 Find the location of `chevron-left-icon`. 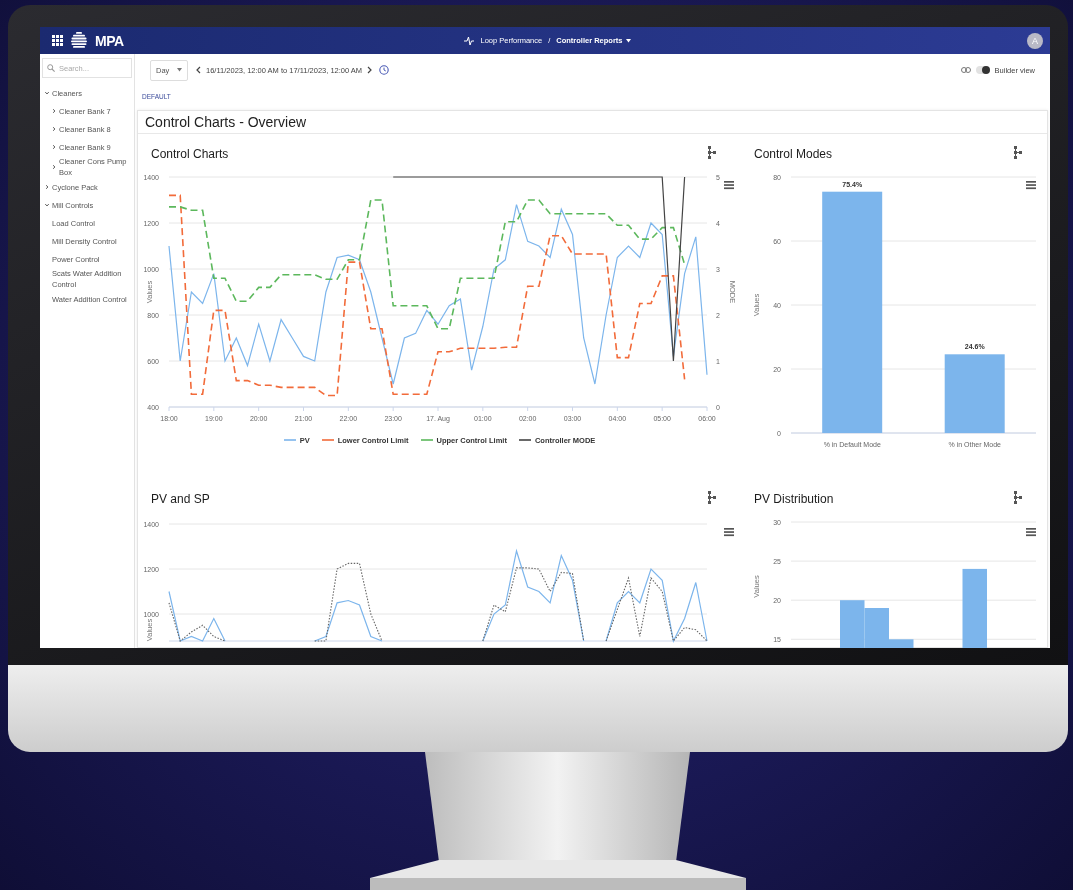

chevron-left-icon is located at coordinates (198, 70).